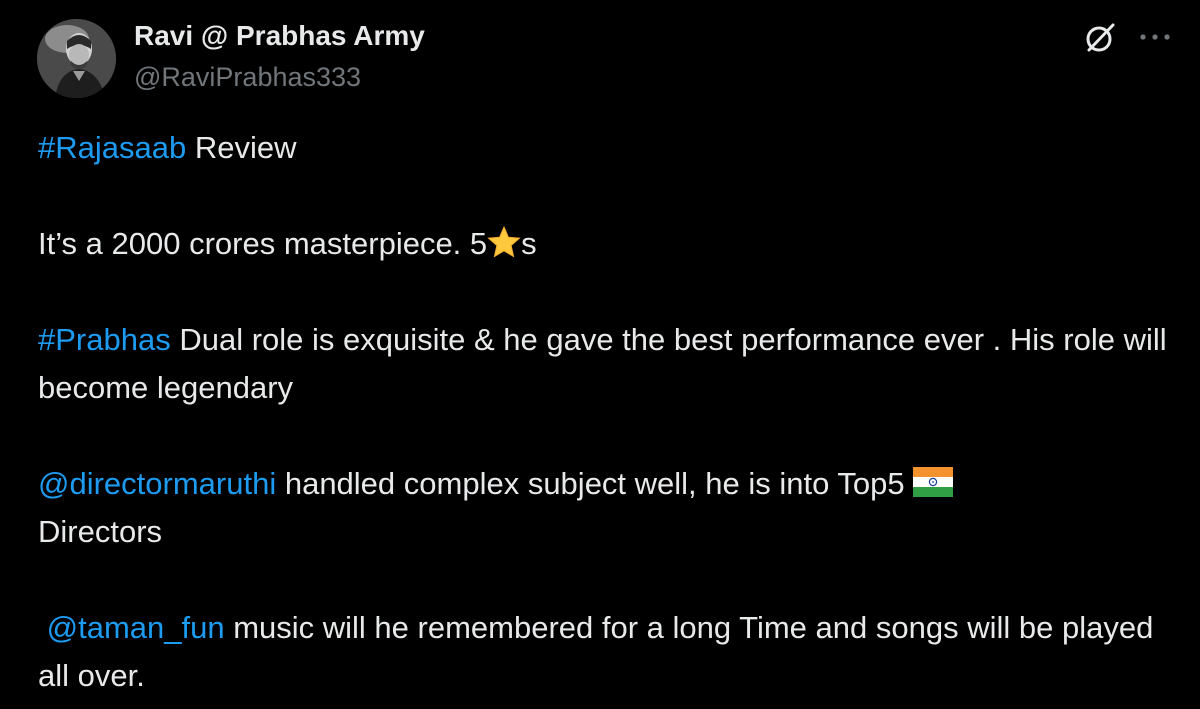 This screenshot has height=709, width=1200. What do you see at coordinates (100, 531) in the screenshot?
I see `tweet-text-segment: Directors` at bounding box center [100, 531].